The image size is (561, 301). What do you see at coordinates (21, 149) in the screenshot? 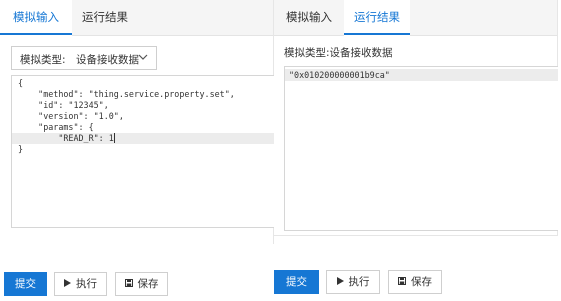
I see `code-line: }` at bounding box center [21, 149].